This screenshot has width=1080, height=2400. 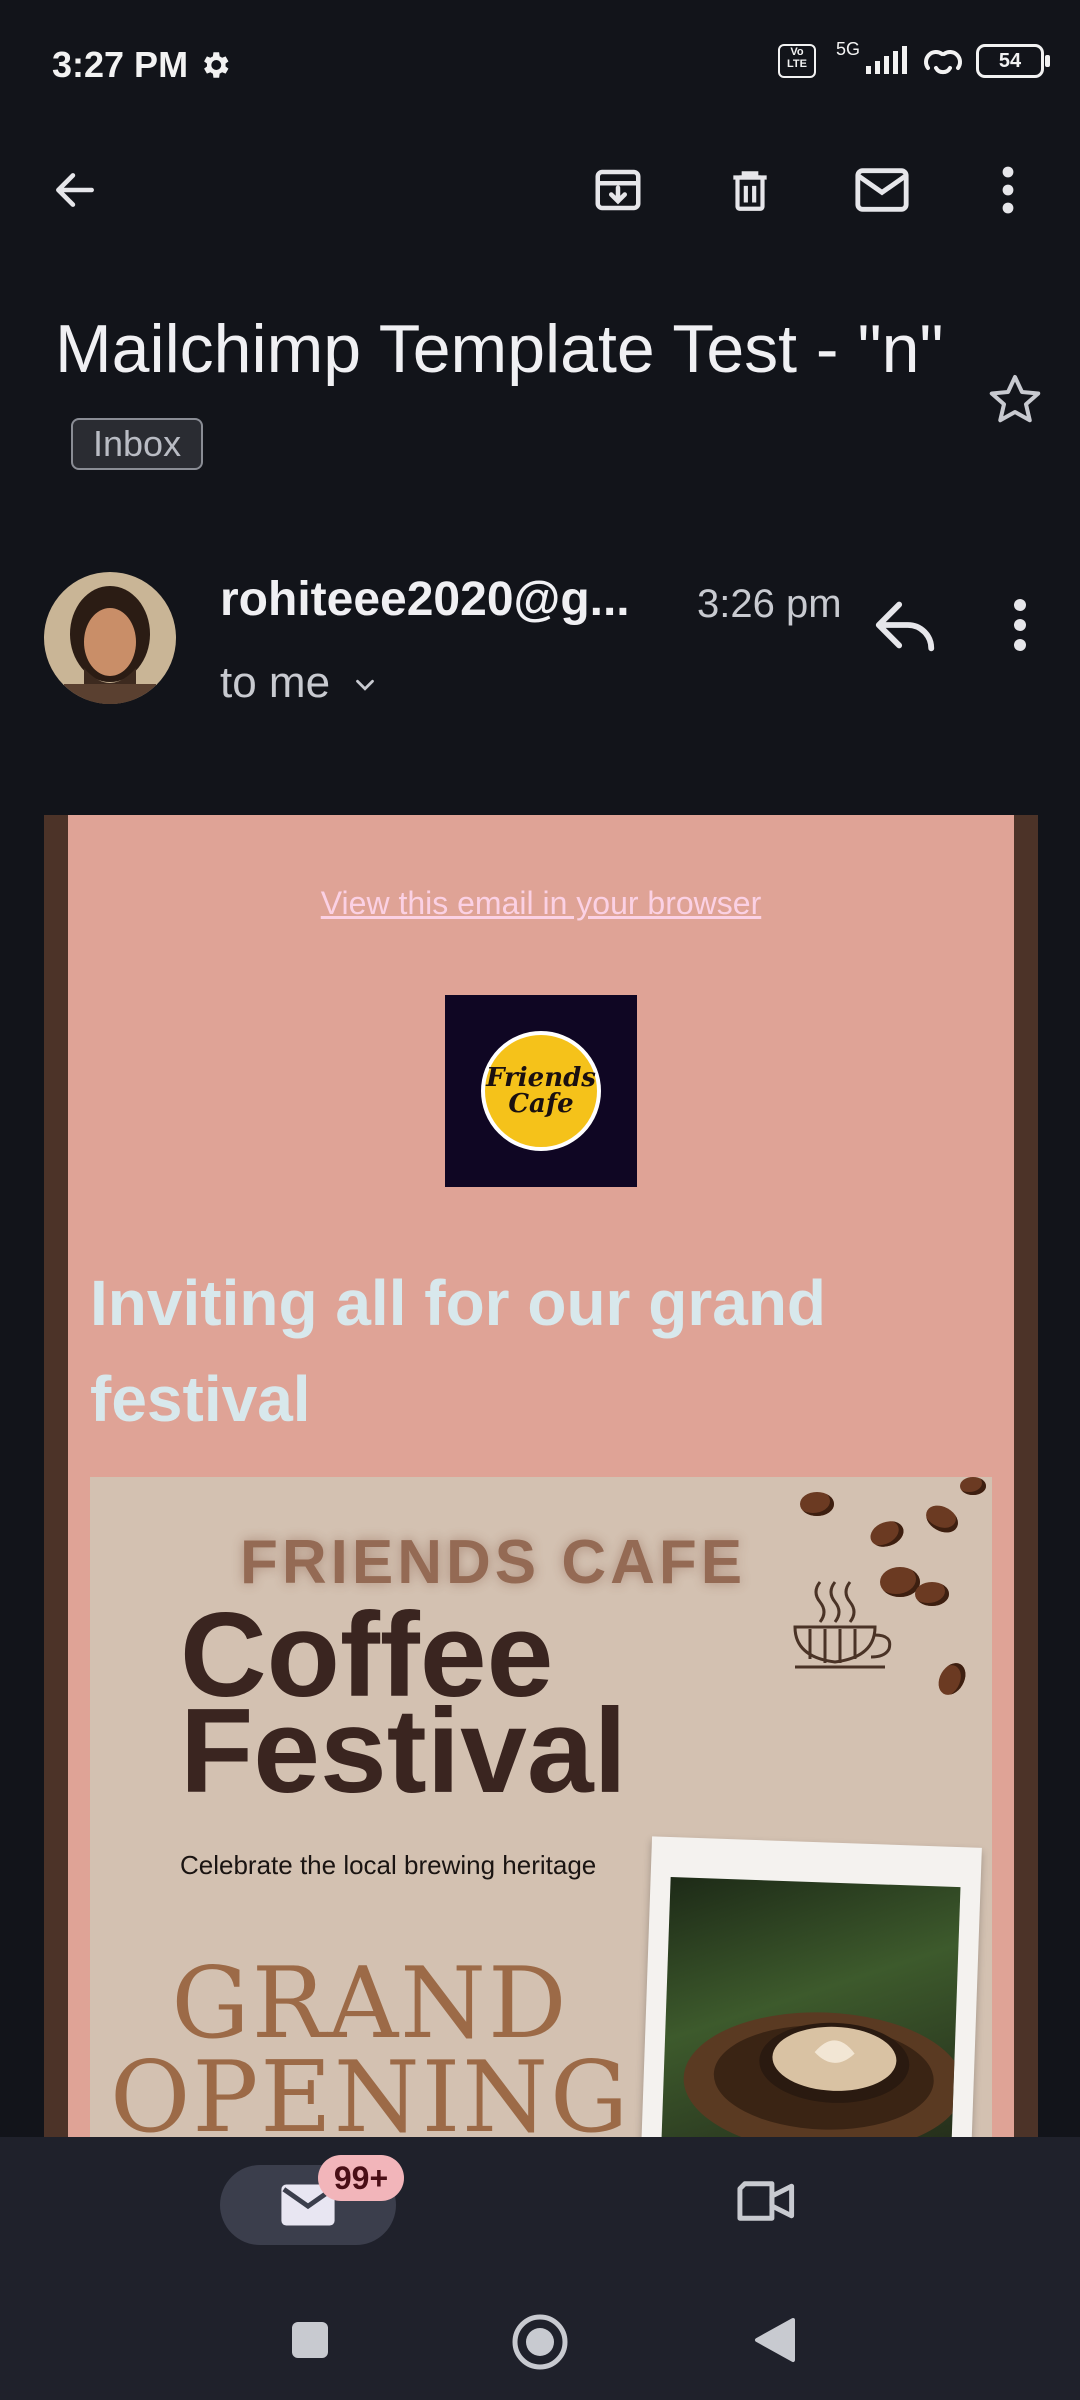 What do you see at coordinates (886, 60) in the screenshot?
I see `signal-icon` at bounding box center [886, 60].